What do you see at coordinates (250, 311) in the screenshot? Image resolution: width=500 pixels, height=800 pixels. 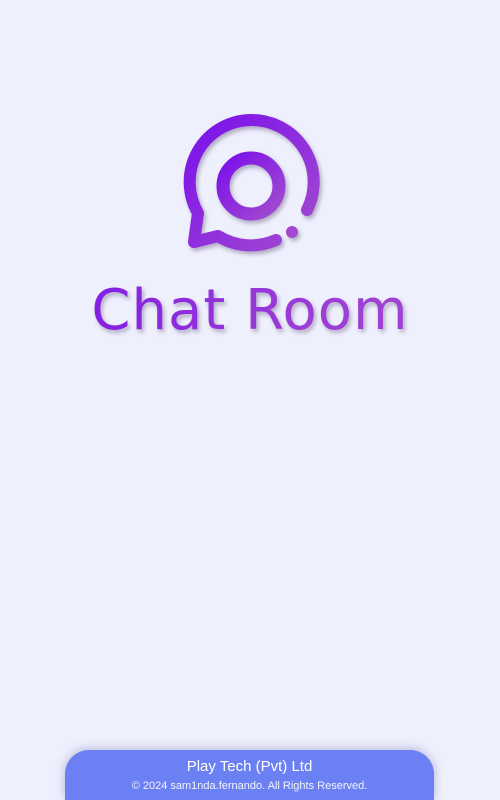 I see `app-title: Chat Room` at bounding box center [250, 311].